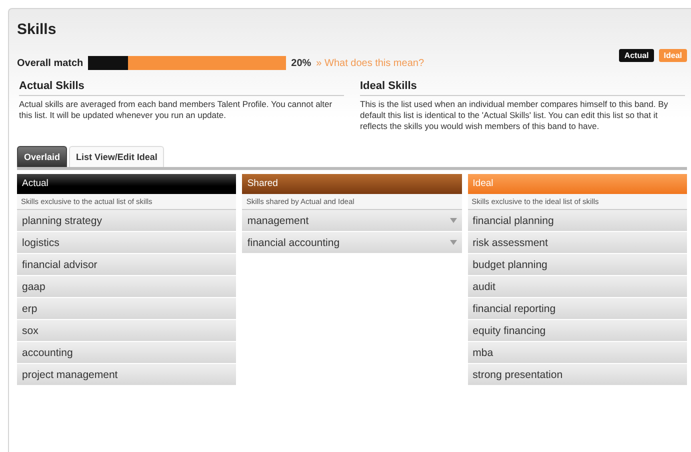  I want to click on legend-badge: Ideal, so click(672, 55).